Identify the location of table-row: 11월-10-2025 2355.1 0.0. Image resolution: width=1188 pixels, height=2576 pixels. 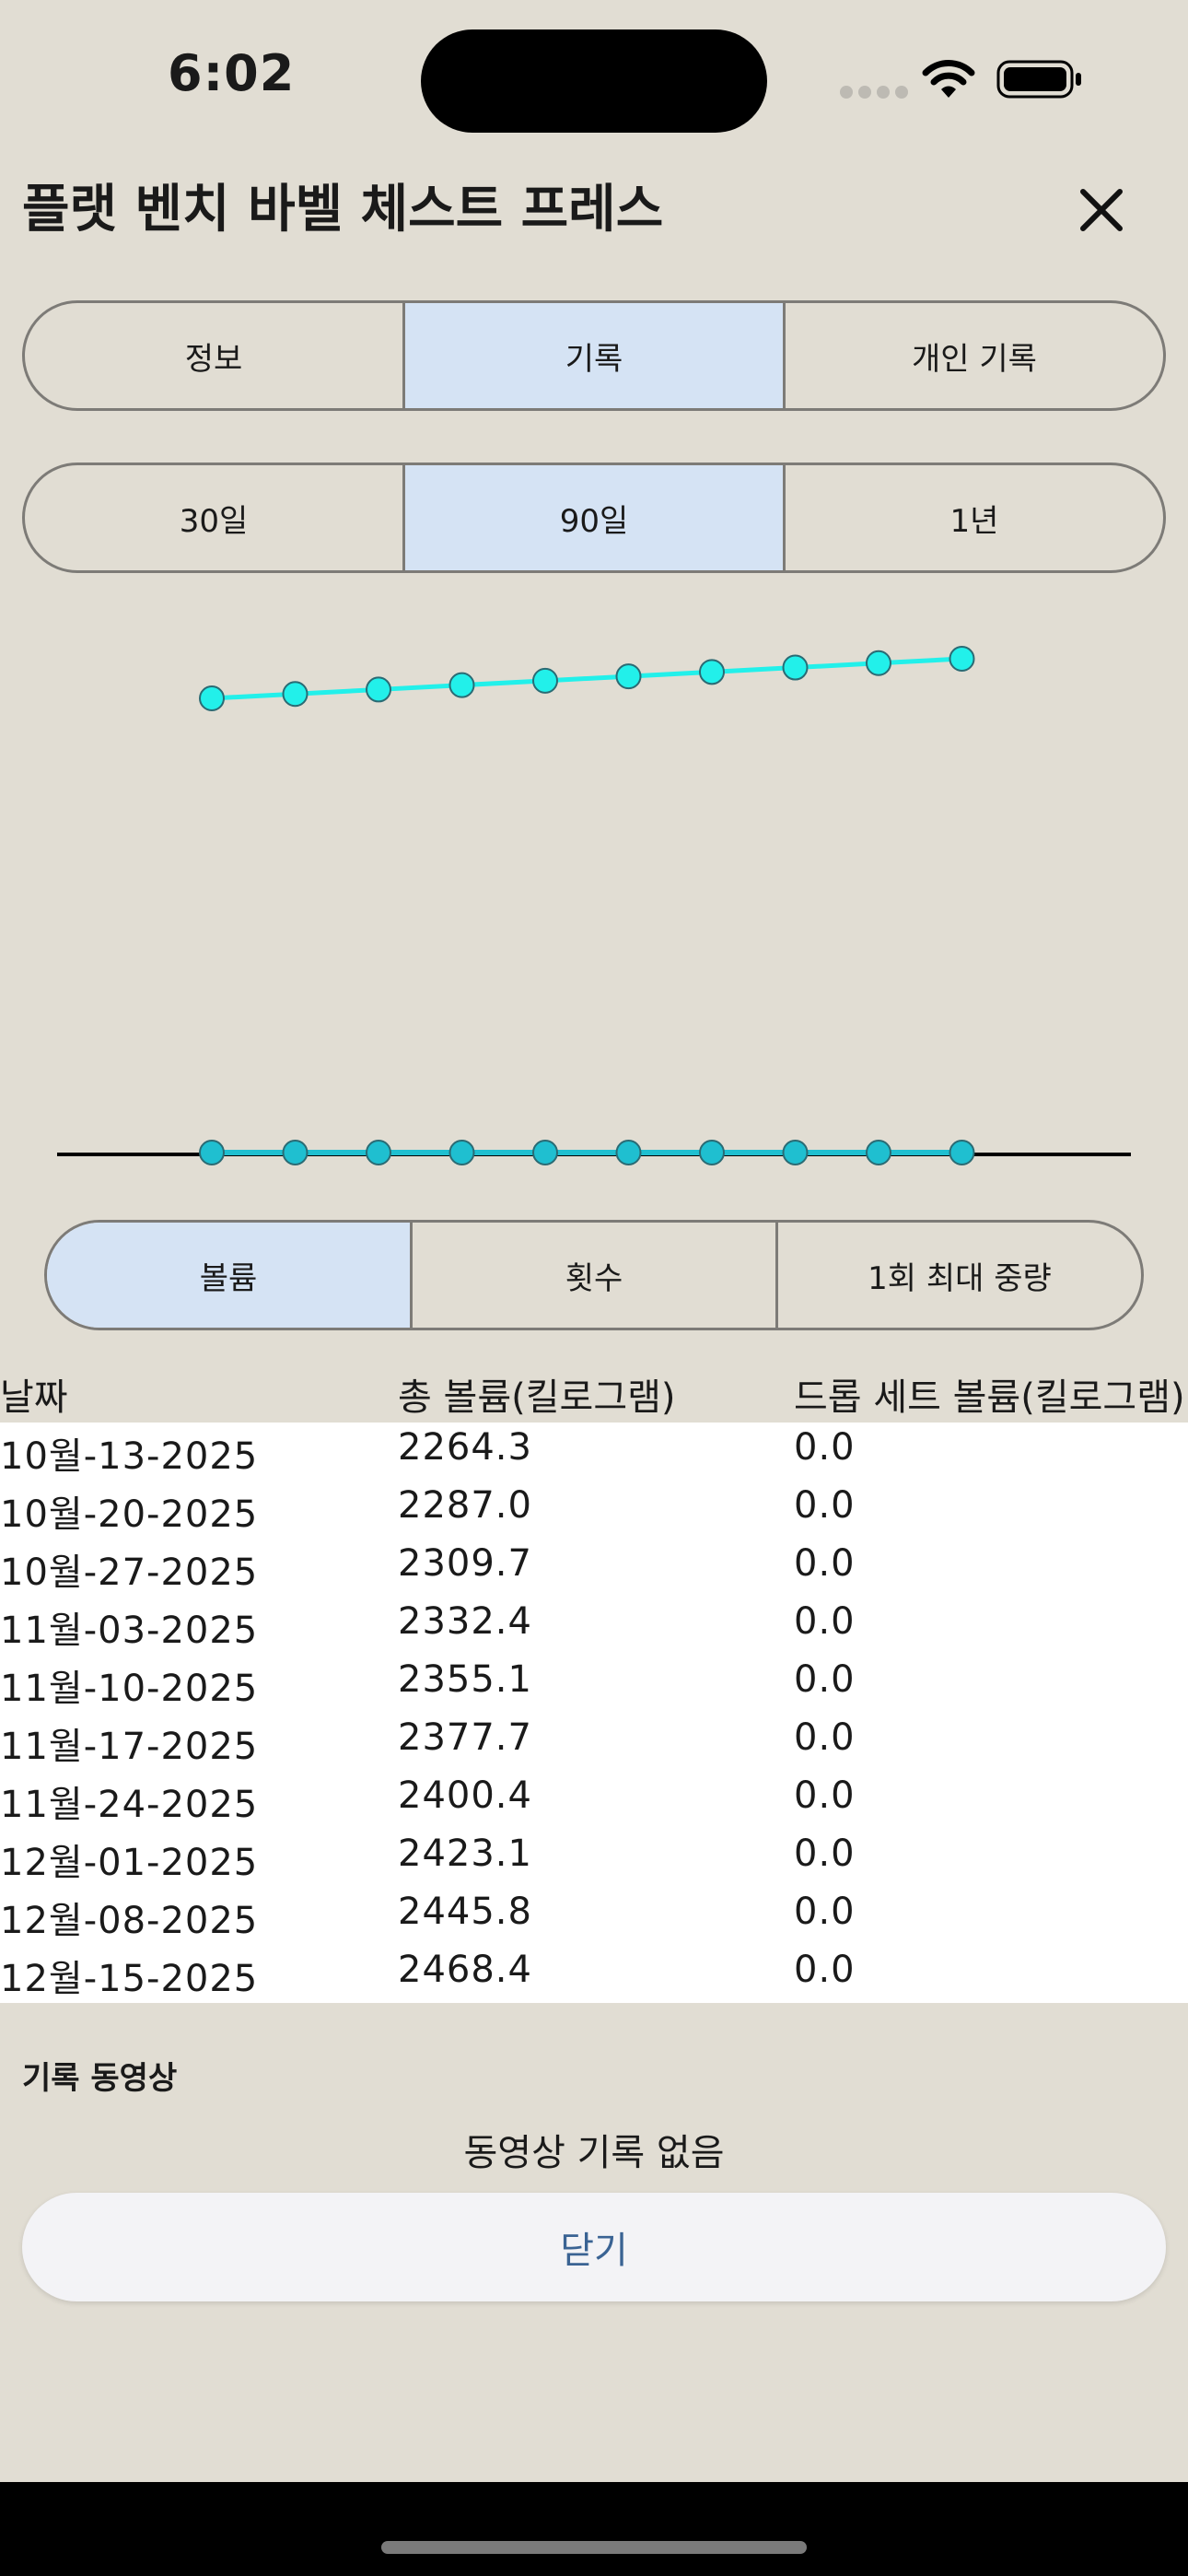
(594, 1684).